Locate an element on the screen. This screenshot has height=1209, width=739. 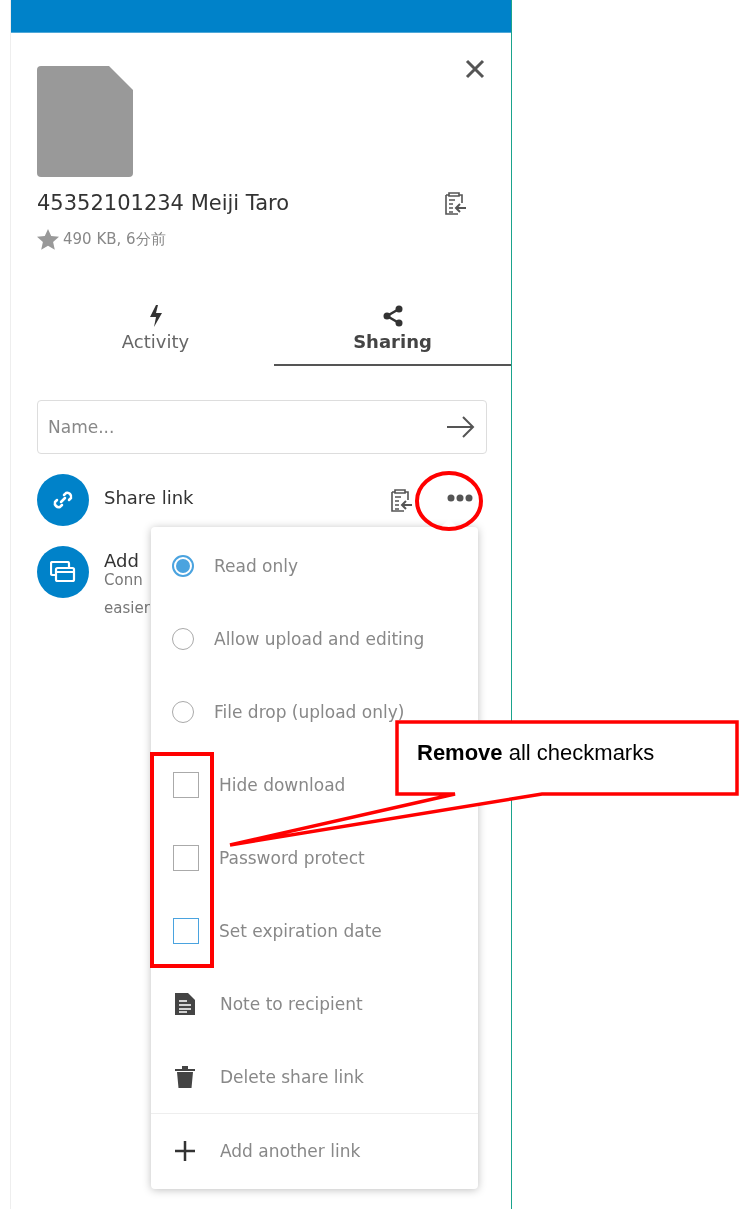
more-icon is located at coordinates (460, 498).